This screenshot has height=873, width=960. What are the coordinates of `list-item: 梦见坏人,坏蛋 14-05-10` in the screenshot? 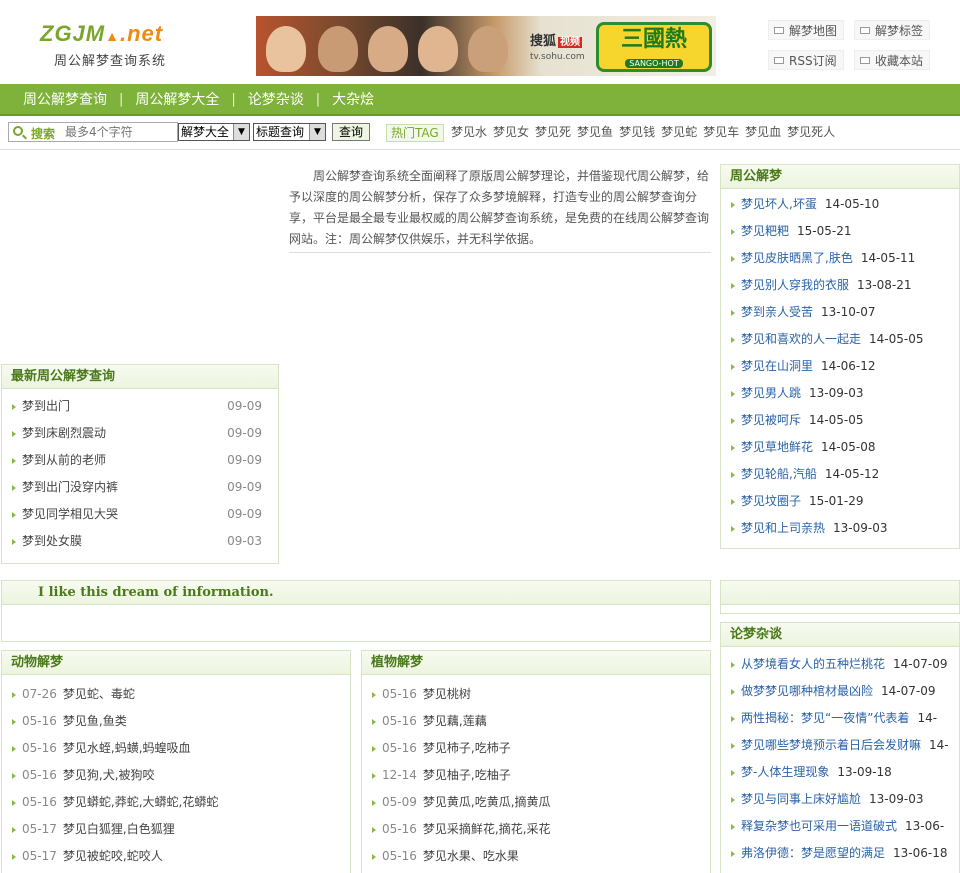 It's located at (840, 204).